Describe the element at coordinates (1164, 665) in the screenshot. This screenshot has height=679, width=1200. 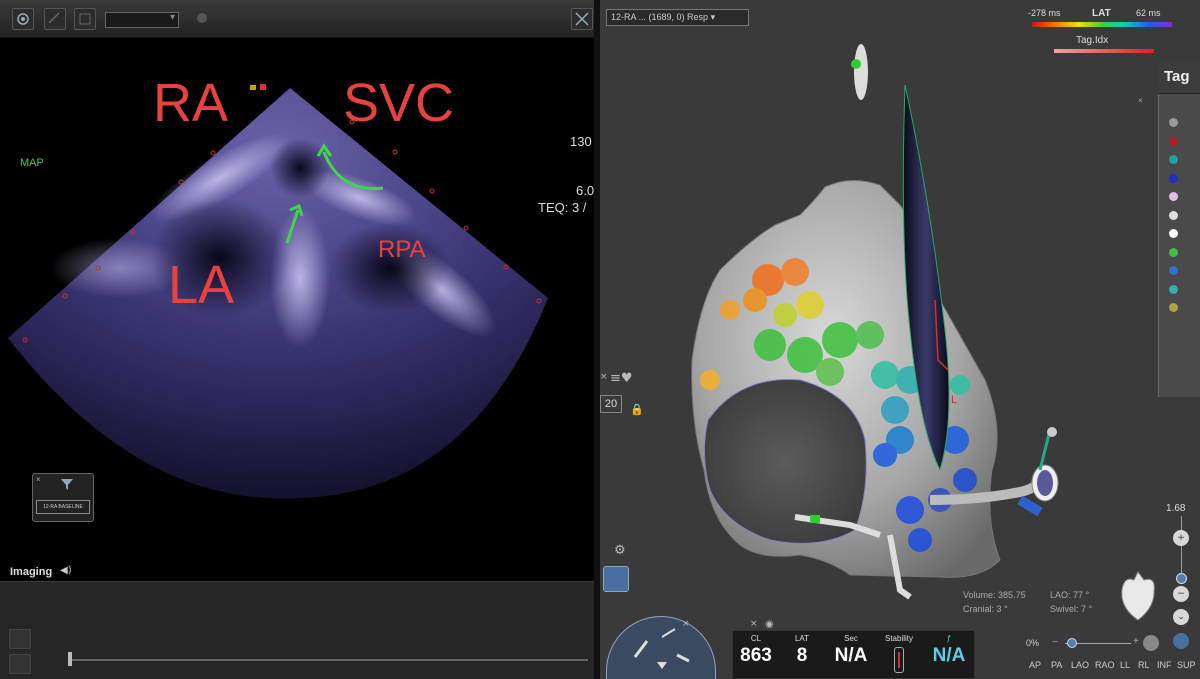
I see `view-button-inf: INF` at that location.